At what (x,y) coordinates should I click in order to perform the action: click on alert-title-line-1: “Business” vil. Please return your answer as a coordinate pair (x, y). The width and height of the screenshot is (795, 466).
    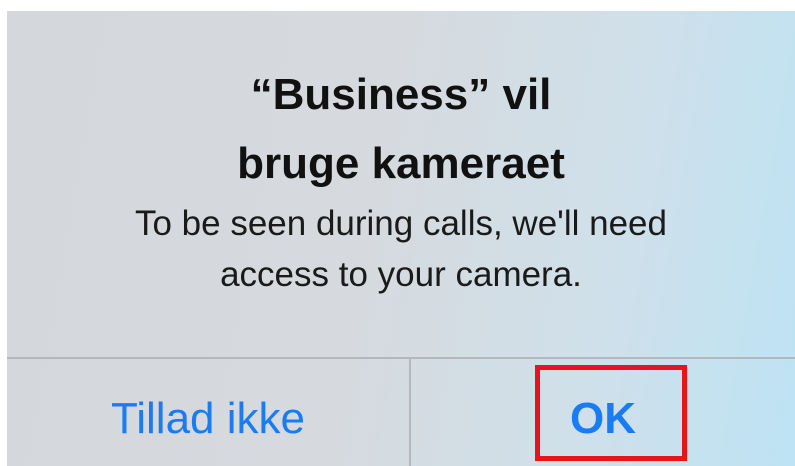
    Looking at the image, I should click on (401, 94).